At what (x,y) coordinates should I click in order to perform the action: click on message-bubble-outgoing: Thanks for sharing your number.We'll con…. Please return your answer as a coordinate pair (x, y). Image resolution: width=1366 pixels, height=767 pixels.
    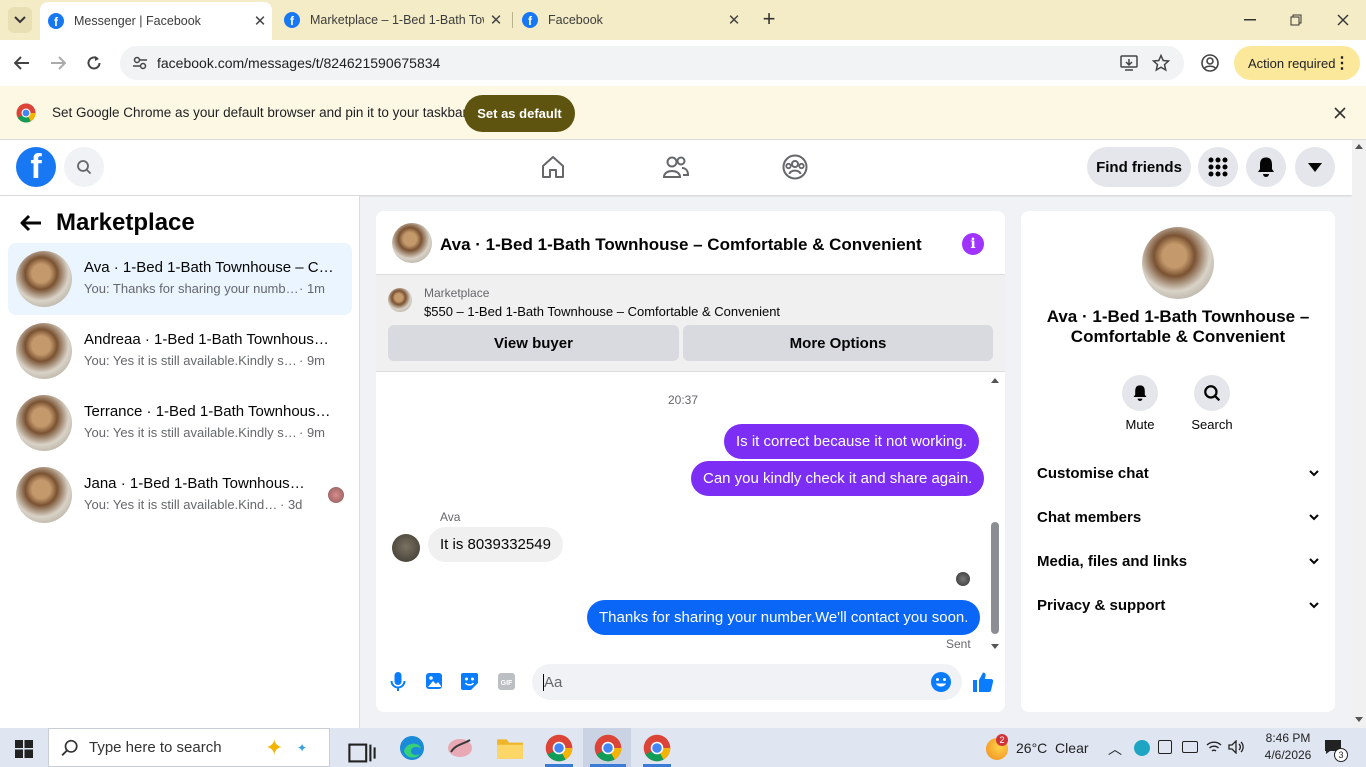
    Looking at the image, I should click on (784, 617).